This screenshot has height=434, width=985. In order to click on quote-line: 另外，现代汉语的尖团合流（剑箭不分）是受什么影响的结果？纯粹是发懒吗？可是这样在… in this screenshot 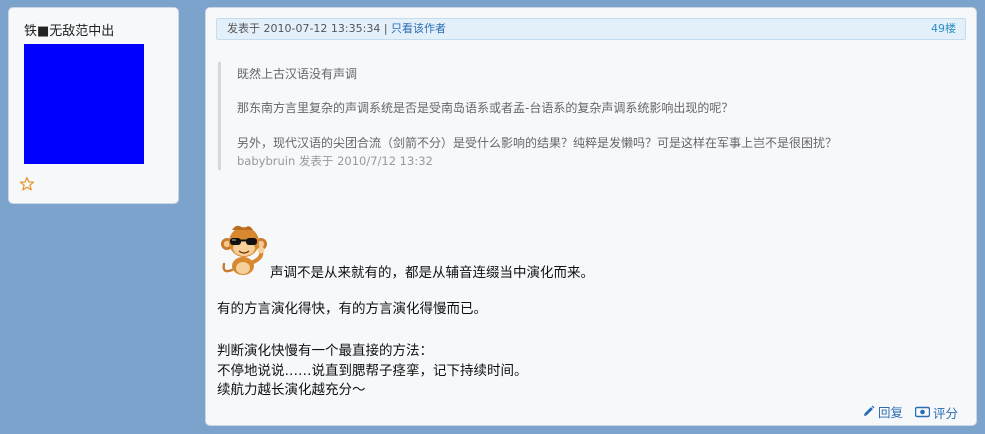, I will do `click(537, 143)`.